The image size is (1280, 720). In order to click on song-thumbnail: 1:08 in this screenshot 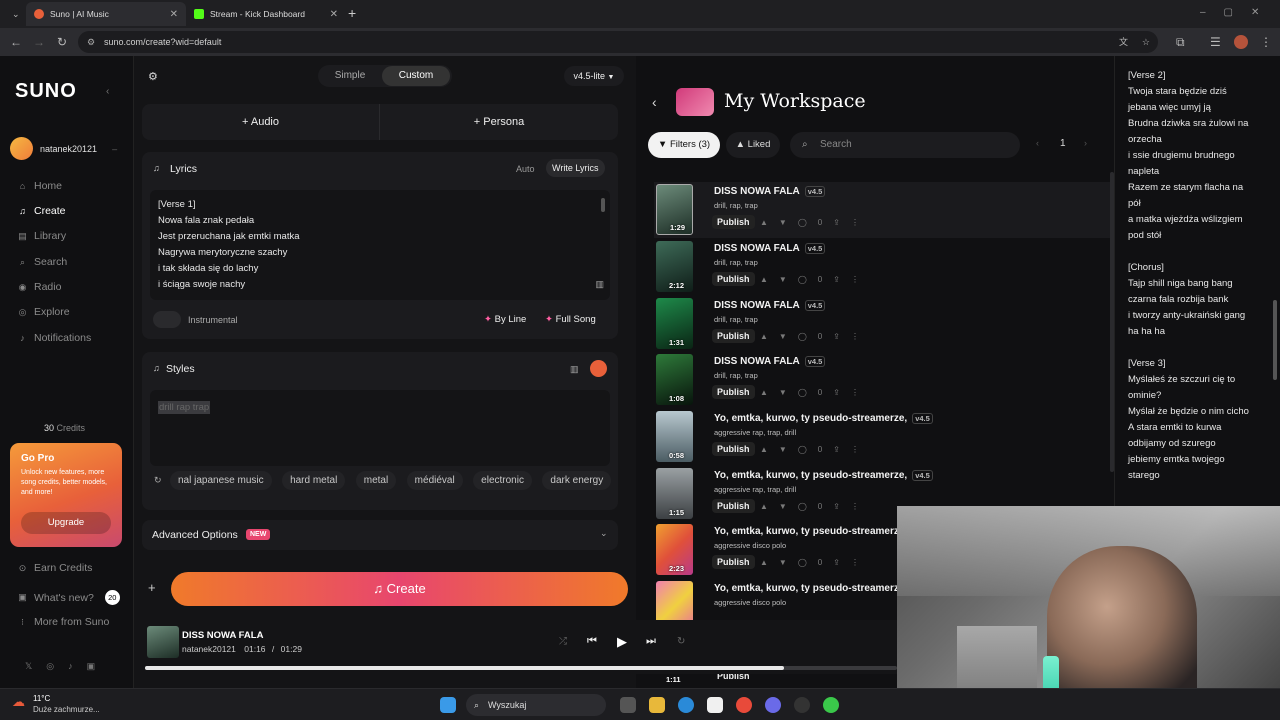, I will do `click(674, 379)`.